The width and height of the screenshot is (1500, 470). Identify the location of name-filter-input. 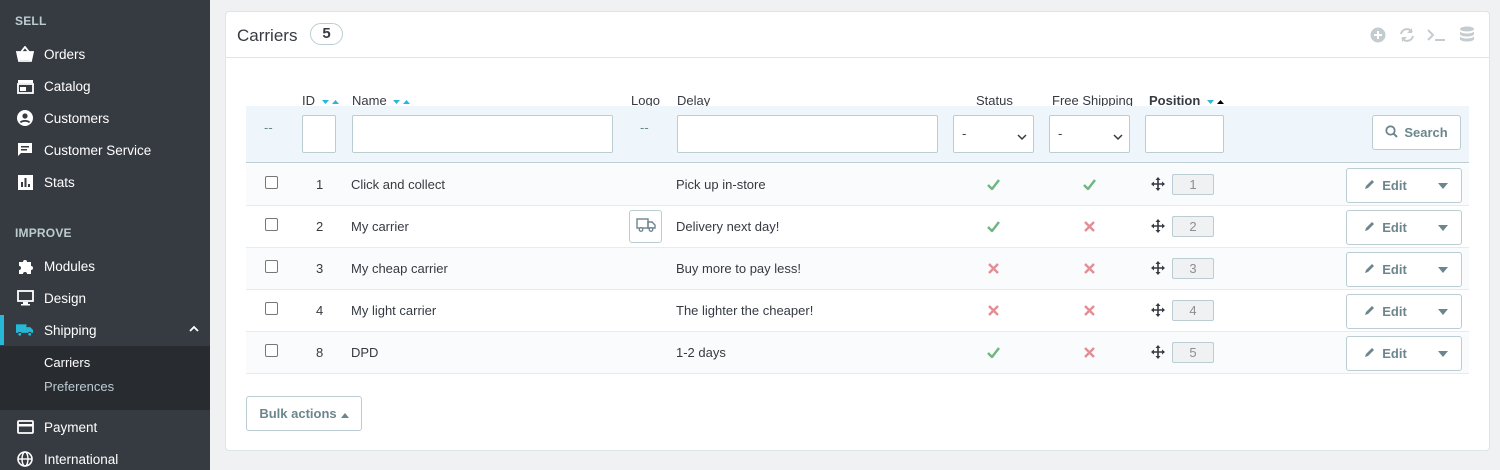
(482, 134).